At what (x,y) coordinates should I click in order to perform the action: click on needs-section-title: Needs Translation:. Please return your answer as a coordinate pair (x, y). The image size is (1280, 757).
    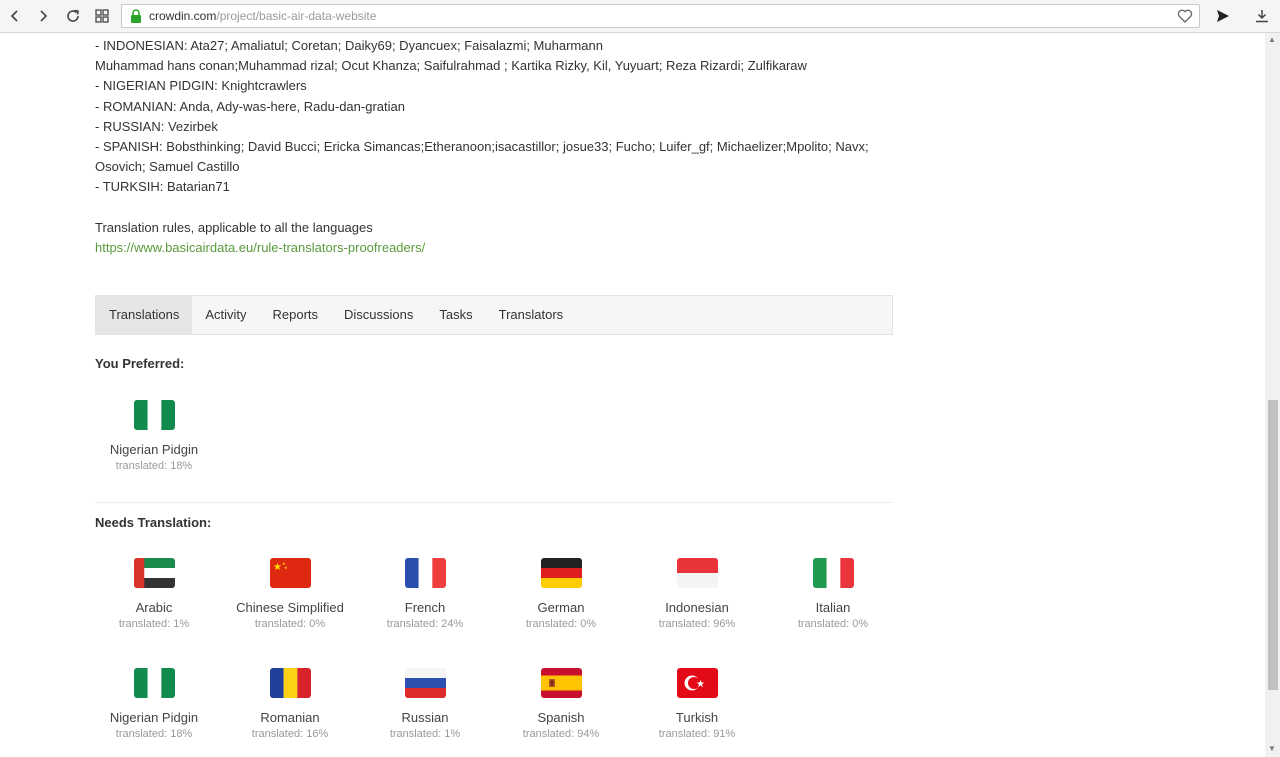
    Looking at the image, I should click on (153, 522).